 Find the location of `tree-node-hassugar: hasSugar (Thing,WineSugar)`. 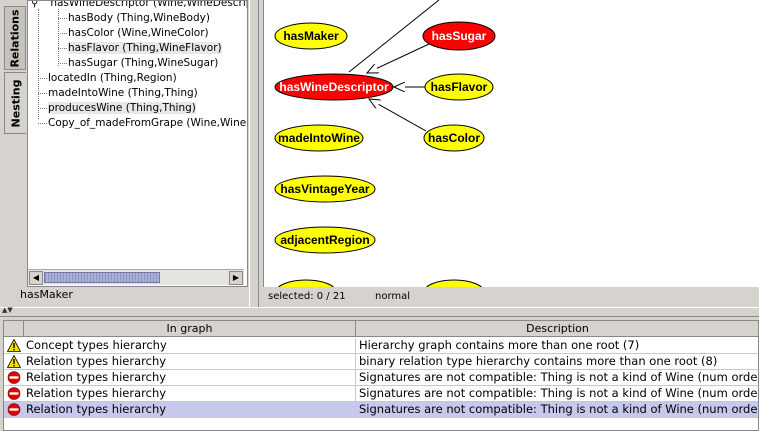

tree-node-hassugar: hasSugar (Thing,WineSugar) is located at coordinates (143, 63).